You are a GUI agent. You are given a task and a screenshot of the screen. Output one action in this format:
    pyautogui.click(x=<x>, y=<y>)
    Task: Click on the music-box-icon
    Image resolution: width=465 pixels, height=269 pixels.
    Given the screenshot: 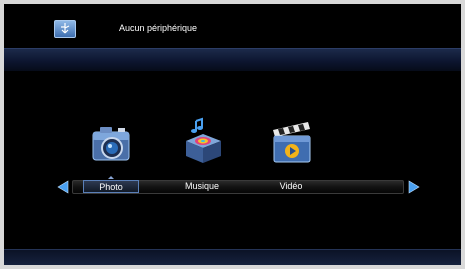 What is the action you would take?
    pyautogui.click(x=203, y=141)
    